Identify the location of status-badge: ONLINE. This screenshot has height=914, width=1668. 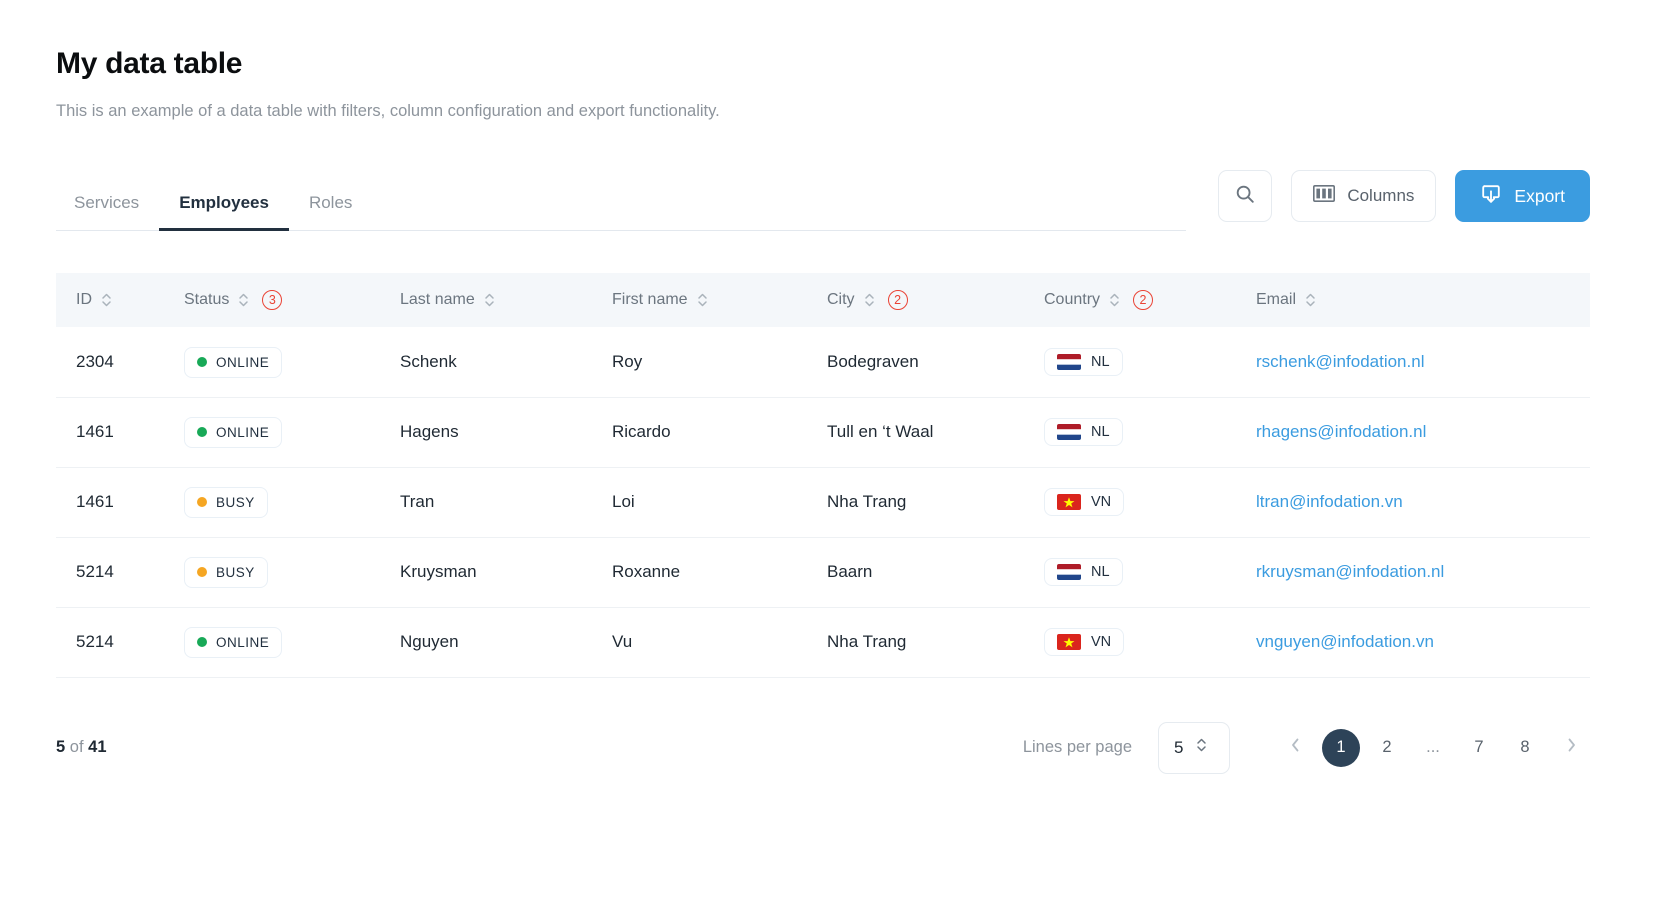
(233, 642).